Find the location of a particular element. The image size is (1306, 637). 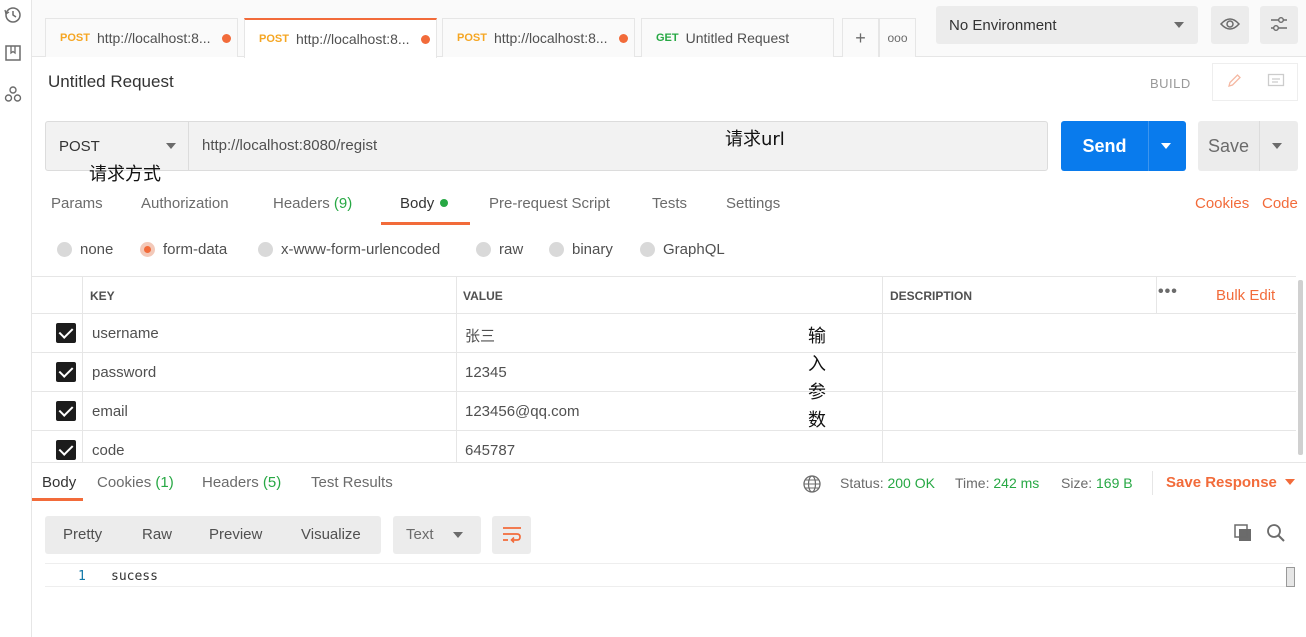

size-value: 169 B is located at coordinates (1114, 483).